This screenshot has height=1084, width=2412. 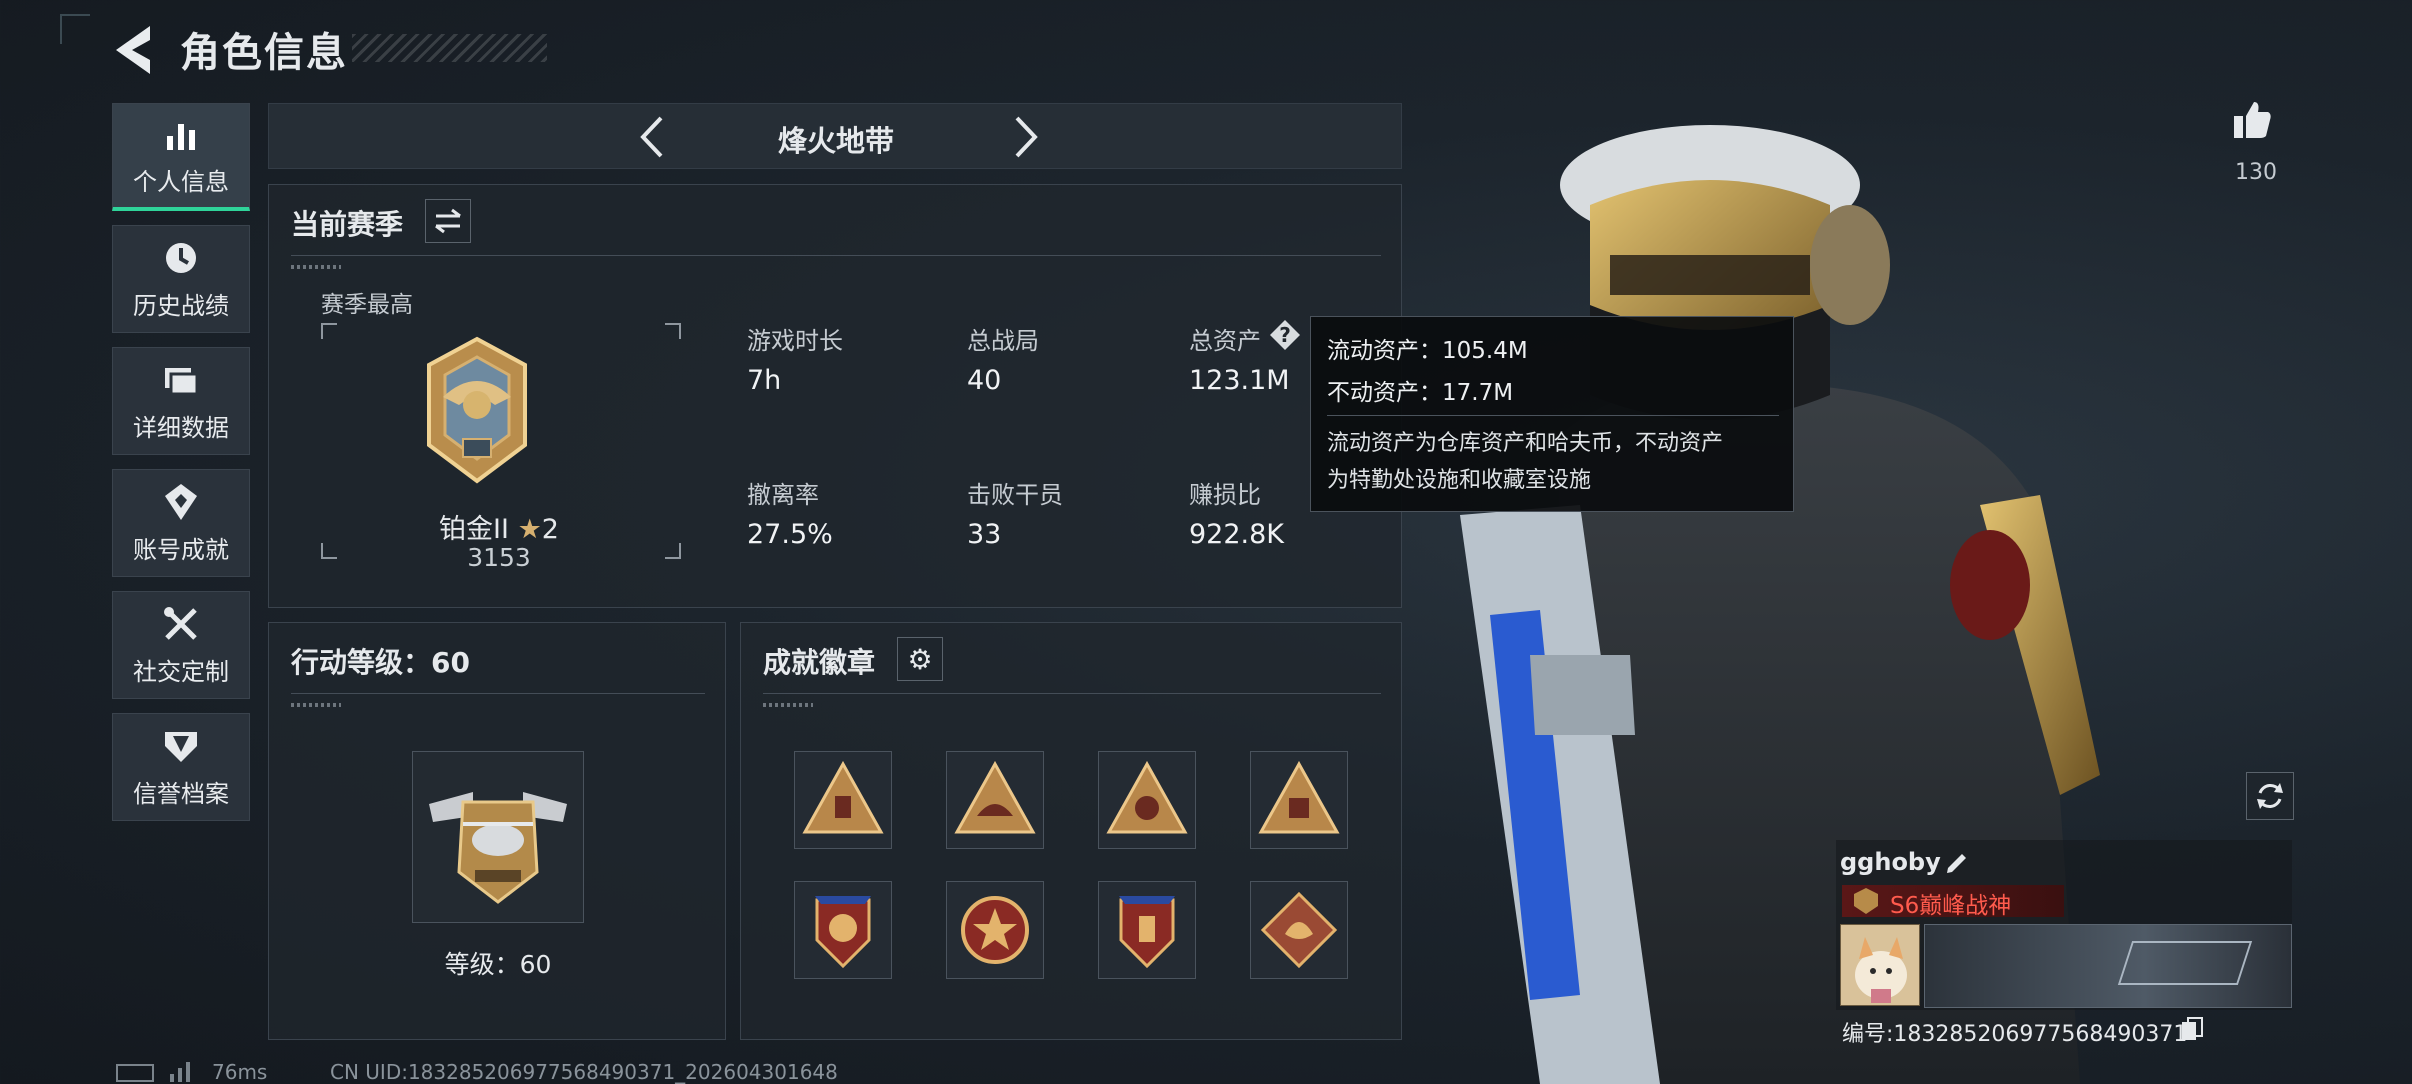 What do you see at coordinates (449, 48) in the screenshot?
I see `title-decoration` at bounding box center [449, 48].